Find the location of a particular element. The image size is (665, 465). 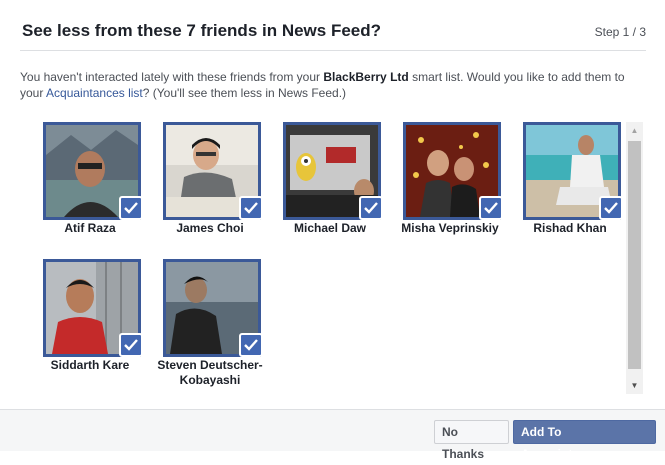

friend-name: Atif Raza is located at coordinates (90, 228).